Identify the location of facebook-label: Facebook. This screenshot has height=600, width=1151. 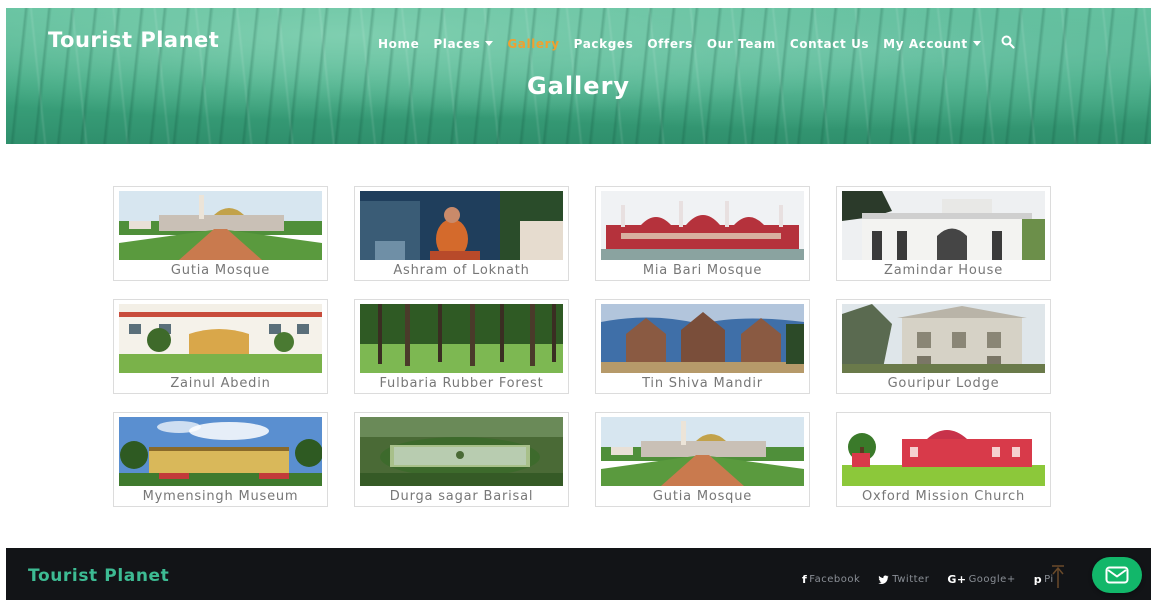
(835, 579).